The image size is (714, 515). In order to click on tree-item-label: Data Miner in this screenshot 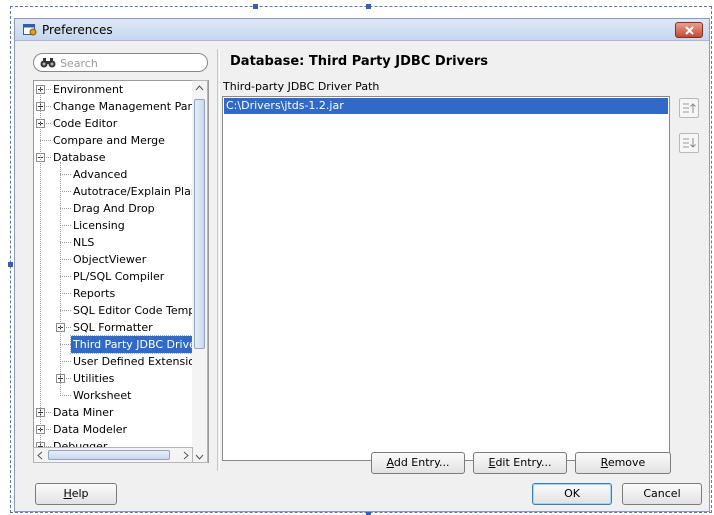, I will do `click(83, 412)`.